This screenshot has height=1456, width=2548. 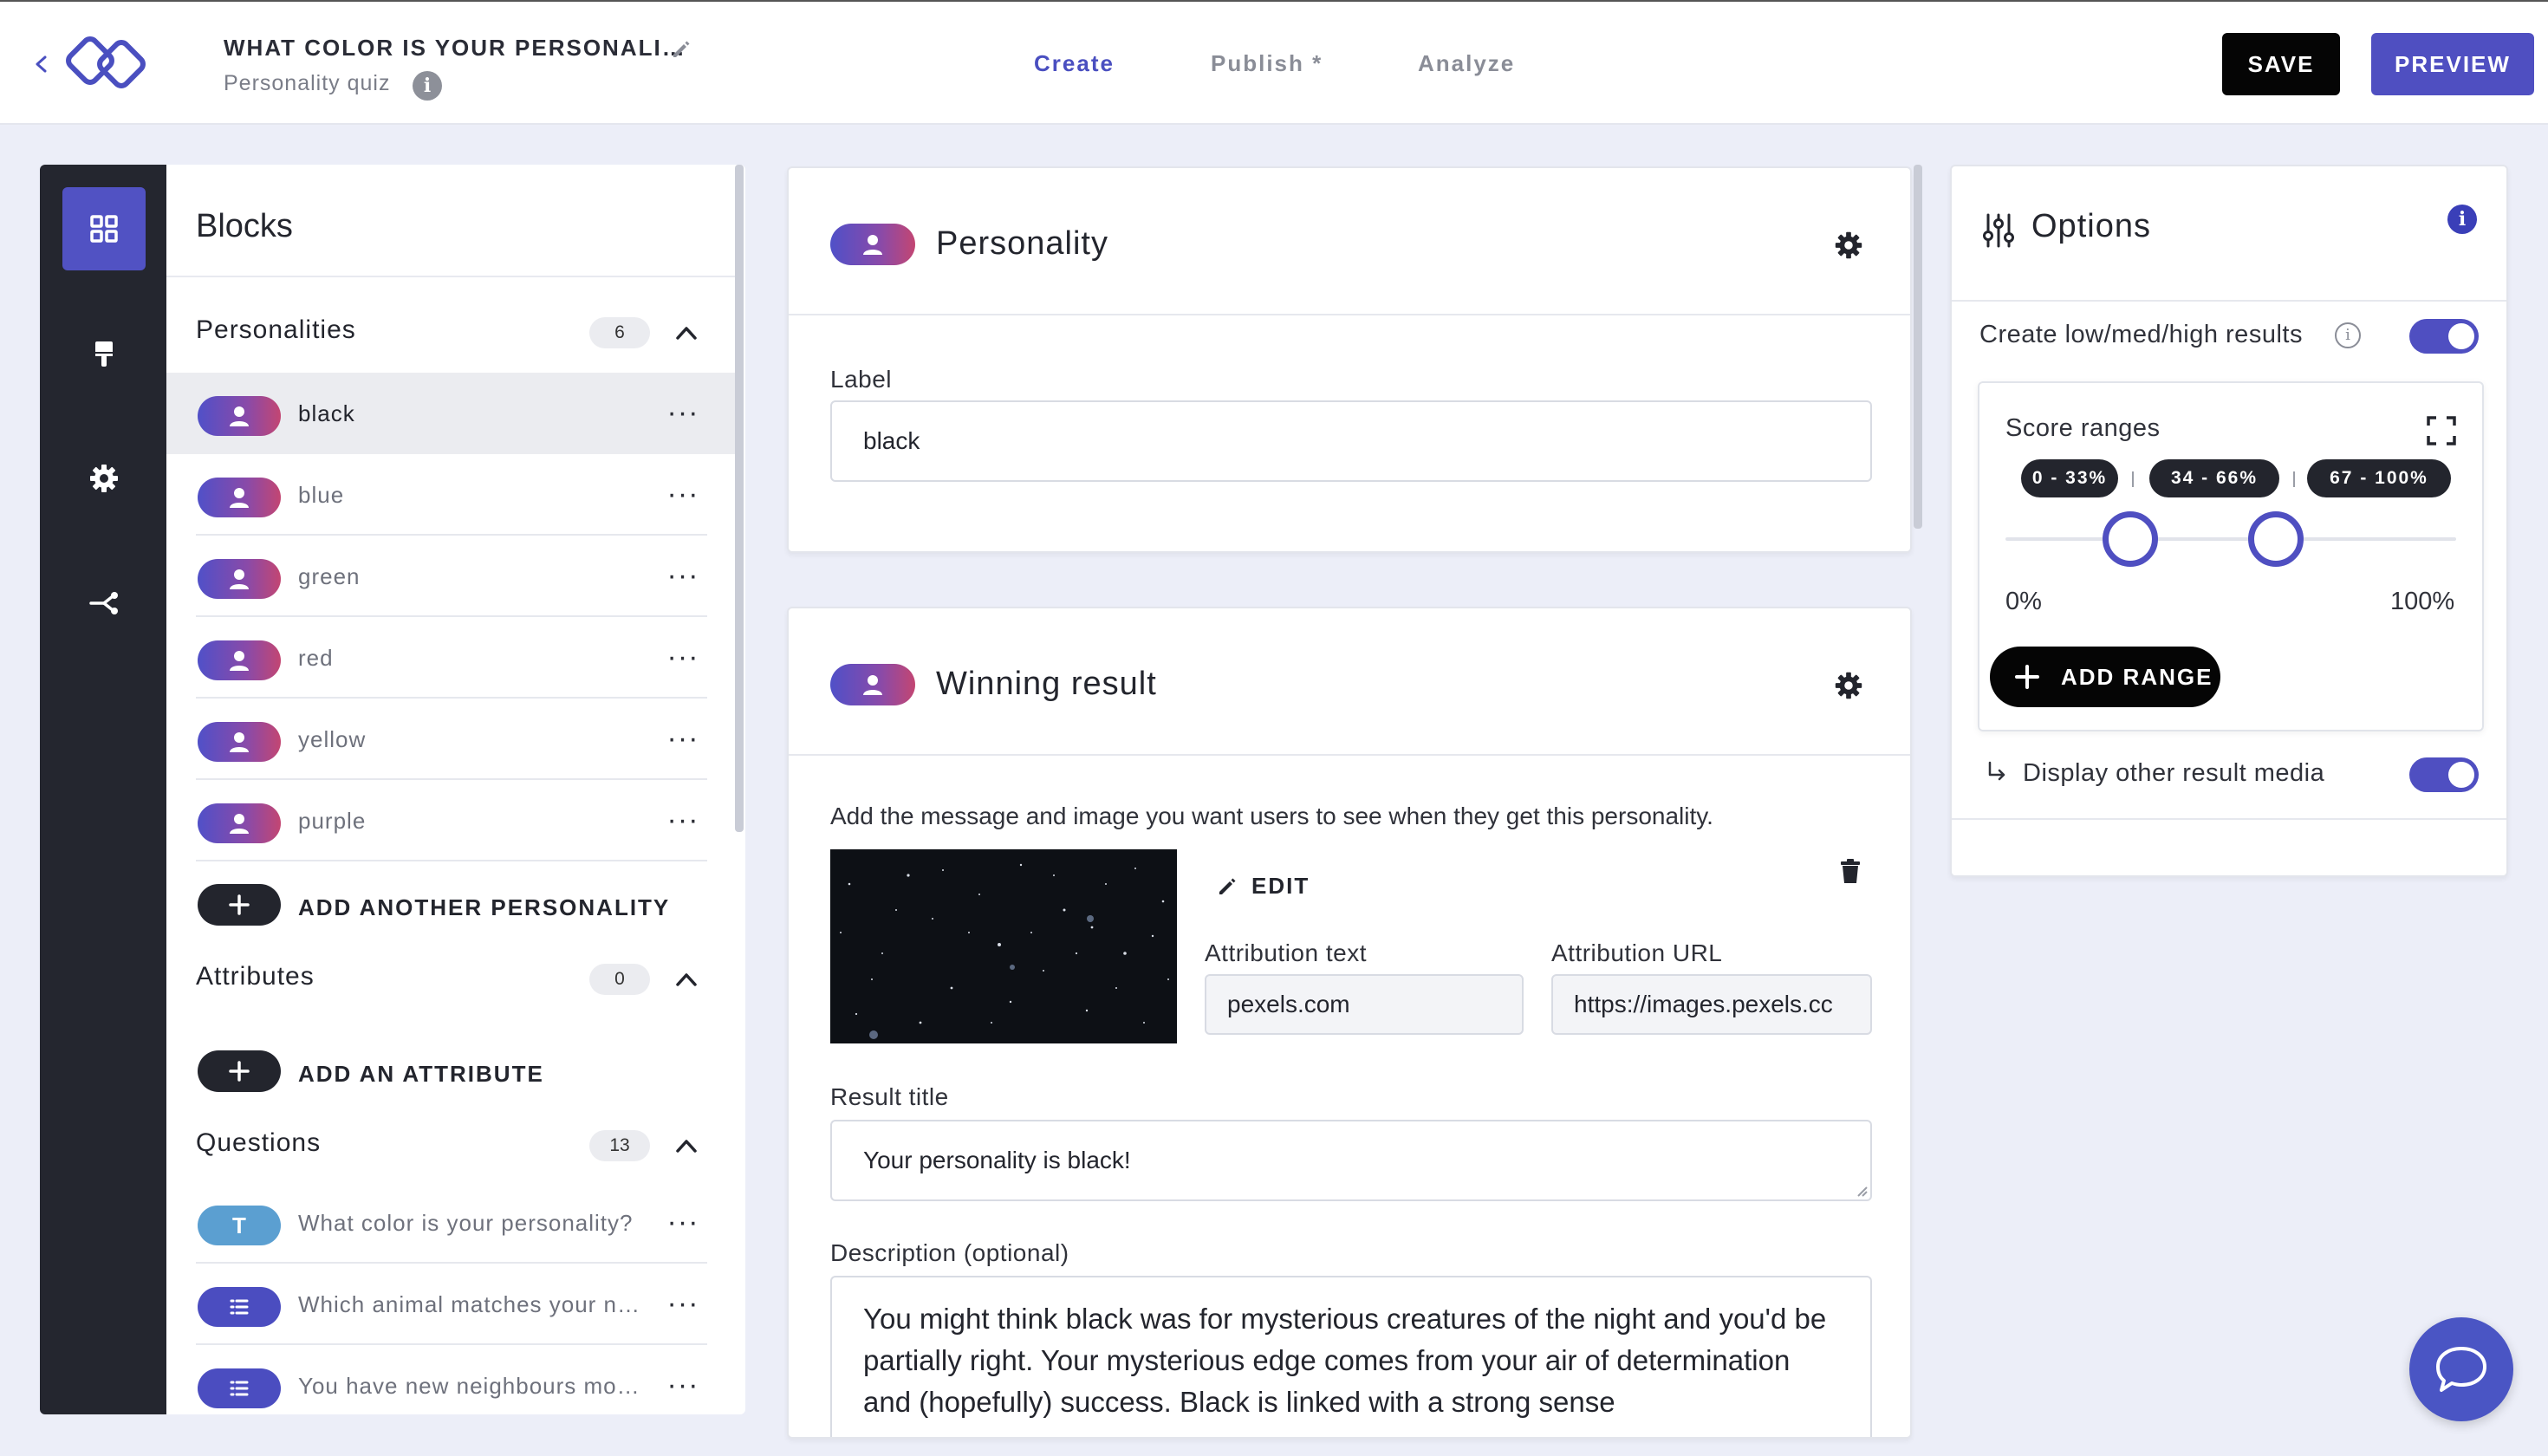 What do you see at coordinates (2444, 774) in the screenshot?
I see `display-media-toggle` at bounding box center [2444, 774].